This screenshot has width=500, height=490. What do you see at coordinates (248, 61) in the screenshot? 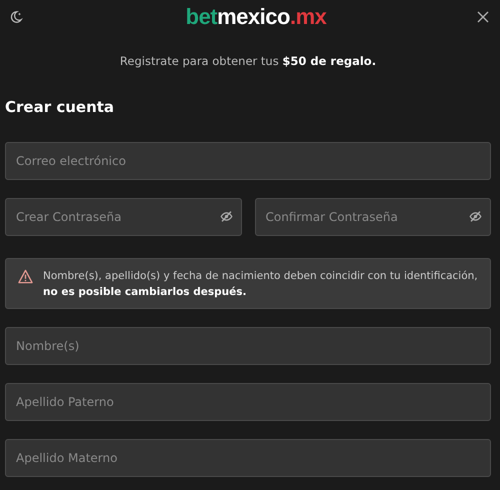
I see `promo-text: Registrate para obtener tus $50 de regalo.` at bounding box center [248, 61].